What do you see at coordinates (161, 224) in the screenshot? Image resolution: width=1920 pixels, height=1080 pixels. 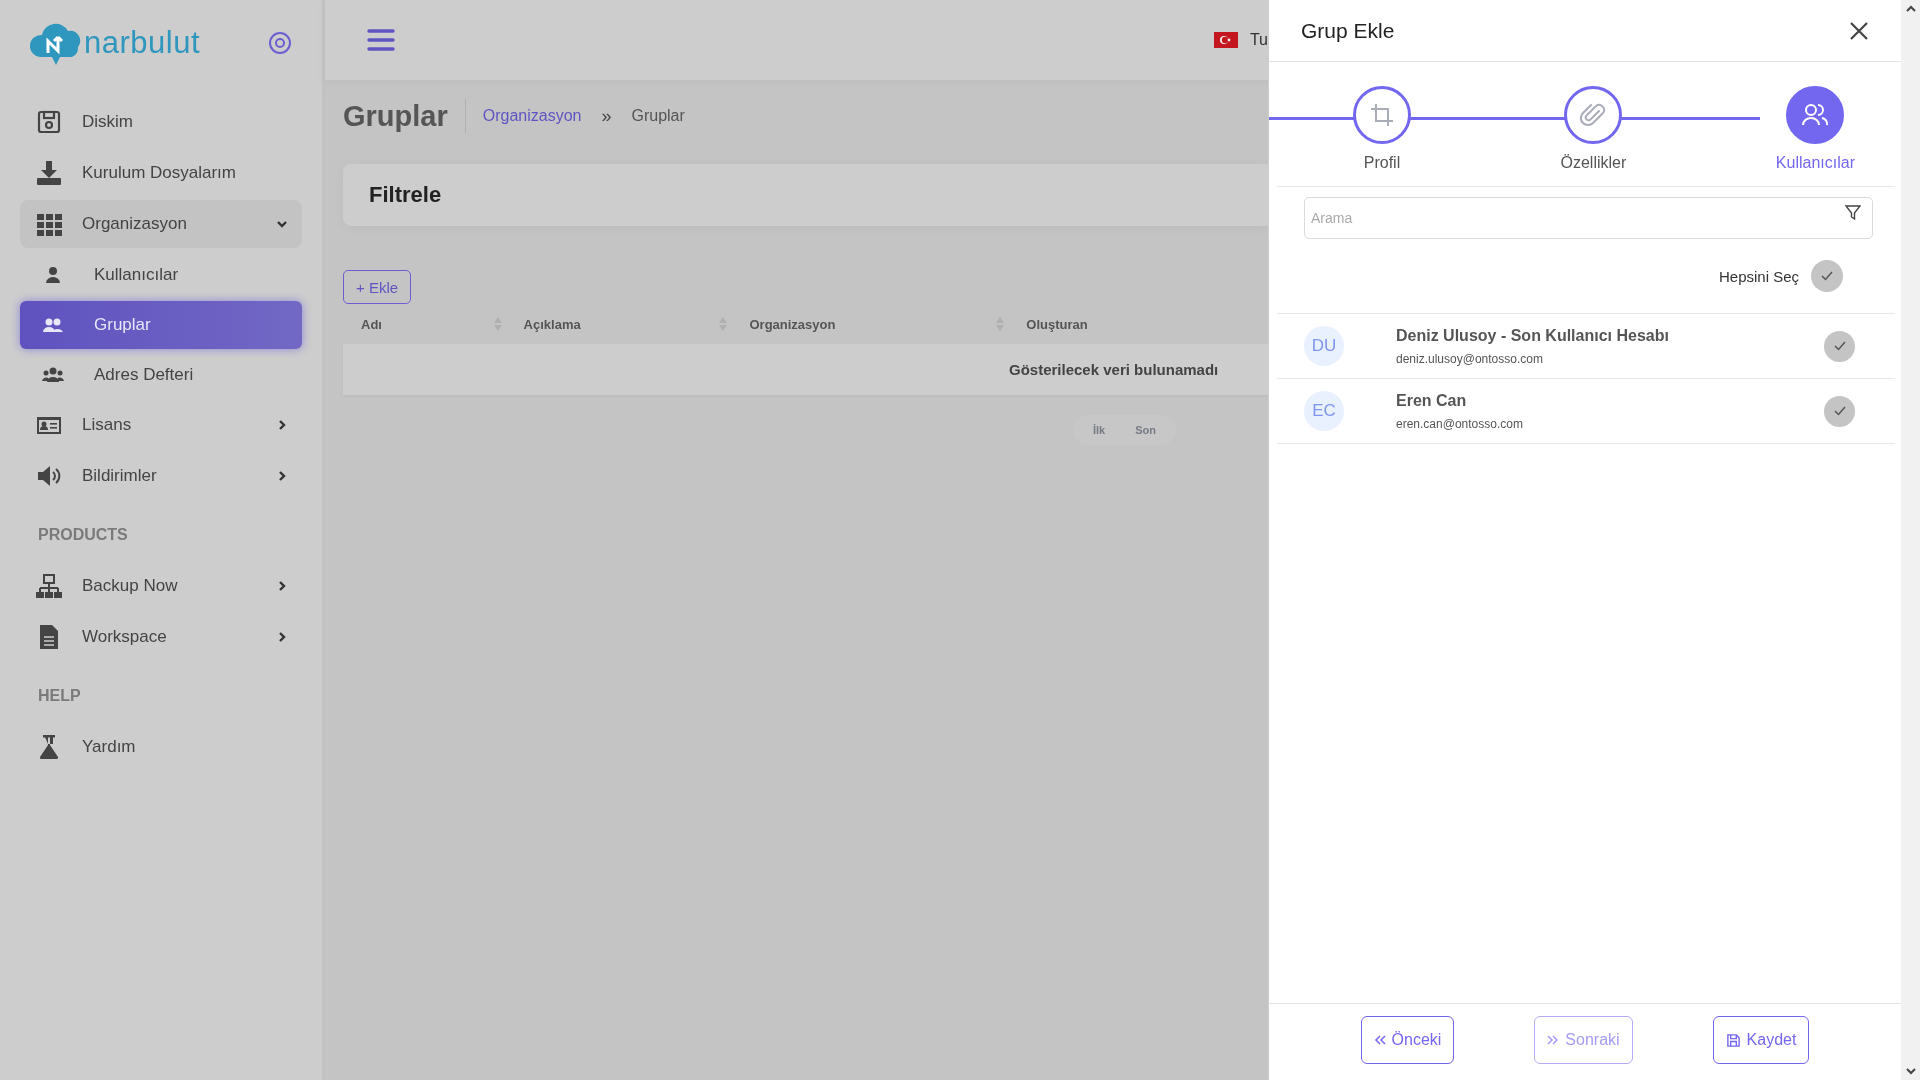 I see `sidebar-item: Organizasyon` at bounding box center [161, 224].